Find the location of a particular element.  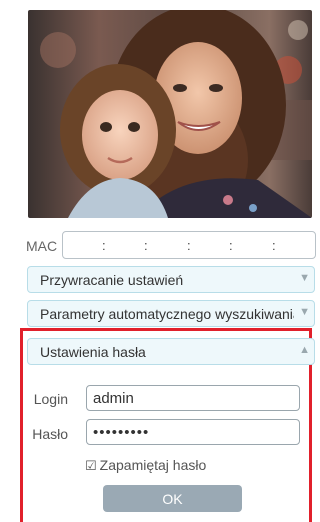

checkbox-checked-icon: ☑ is located at coordinates (91, 465).